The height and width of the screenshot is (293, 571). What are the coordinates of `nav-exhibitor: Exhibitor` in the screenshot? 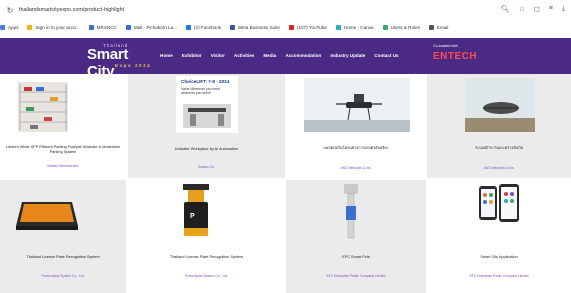 It's located at (192, 55).